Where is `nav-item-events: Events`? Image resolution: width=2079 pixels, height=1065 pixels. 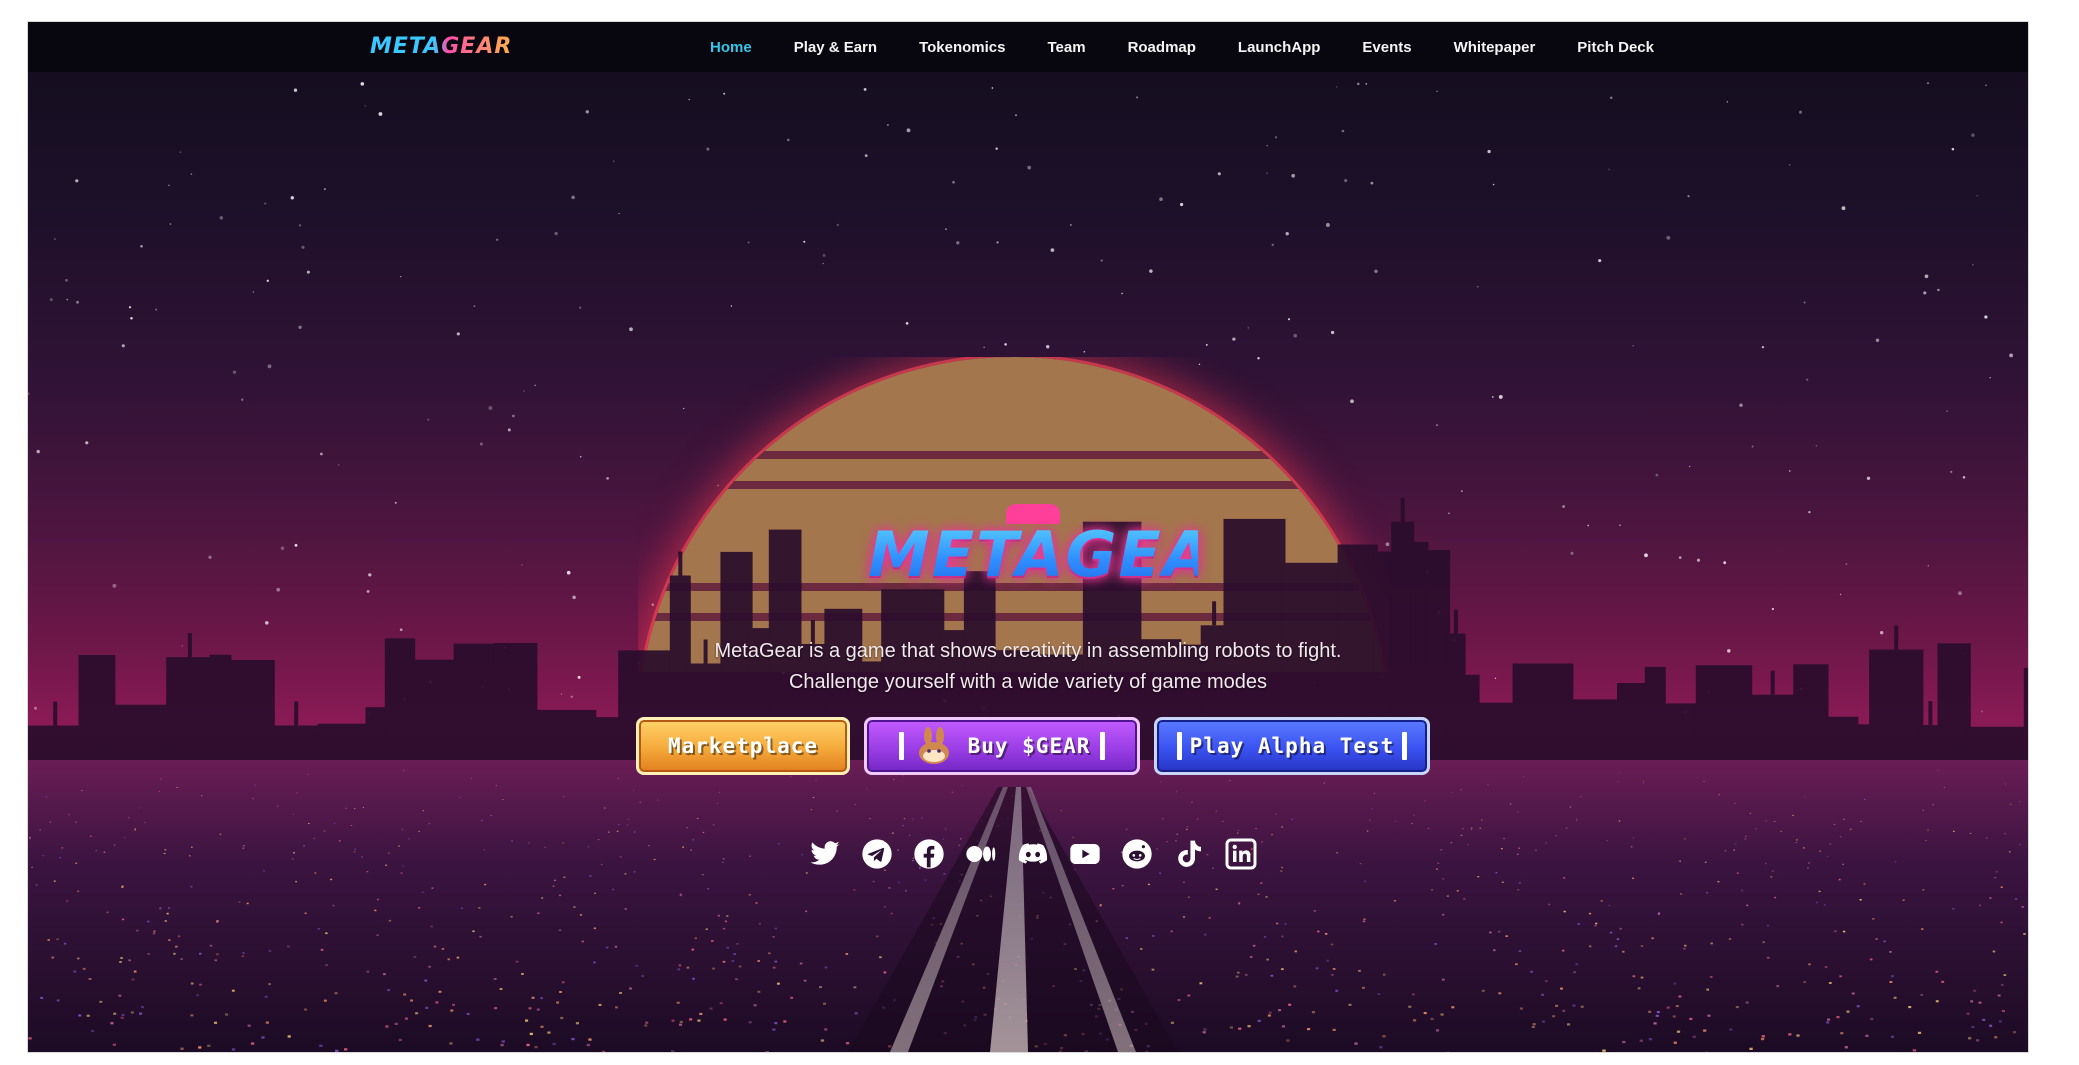
nav-item-events: Events is located at coordinates (1386, 47).